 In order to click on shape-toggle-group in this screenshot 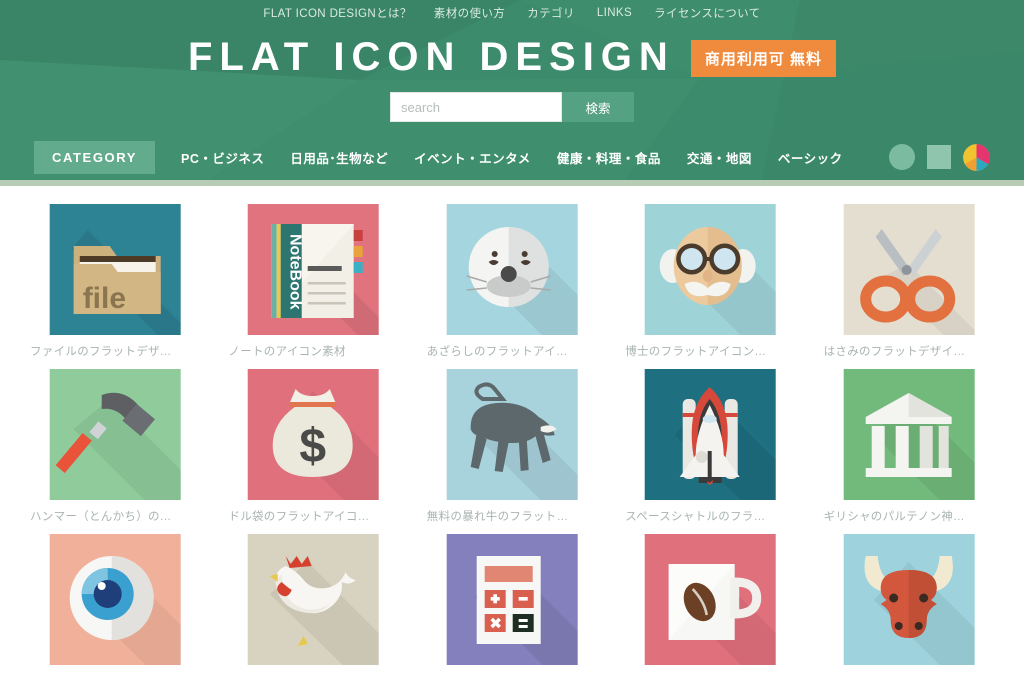, I will do `click(939, 157)`.